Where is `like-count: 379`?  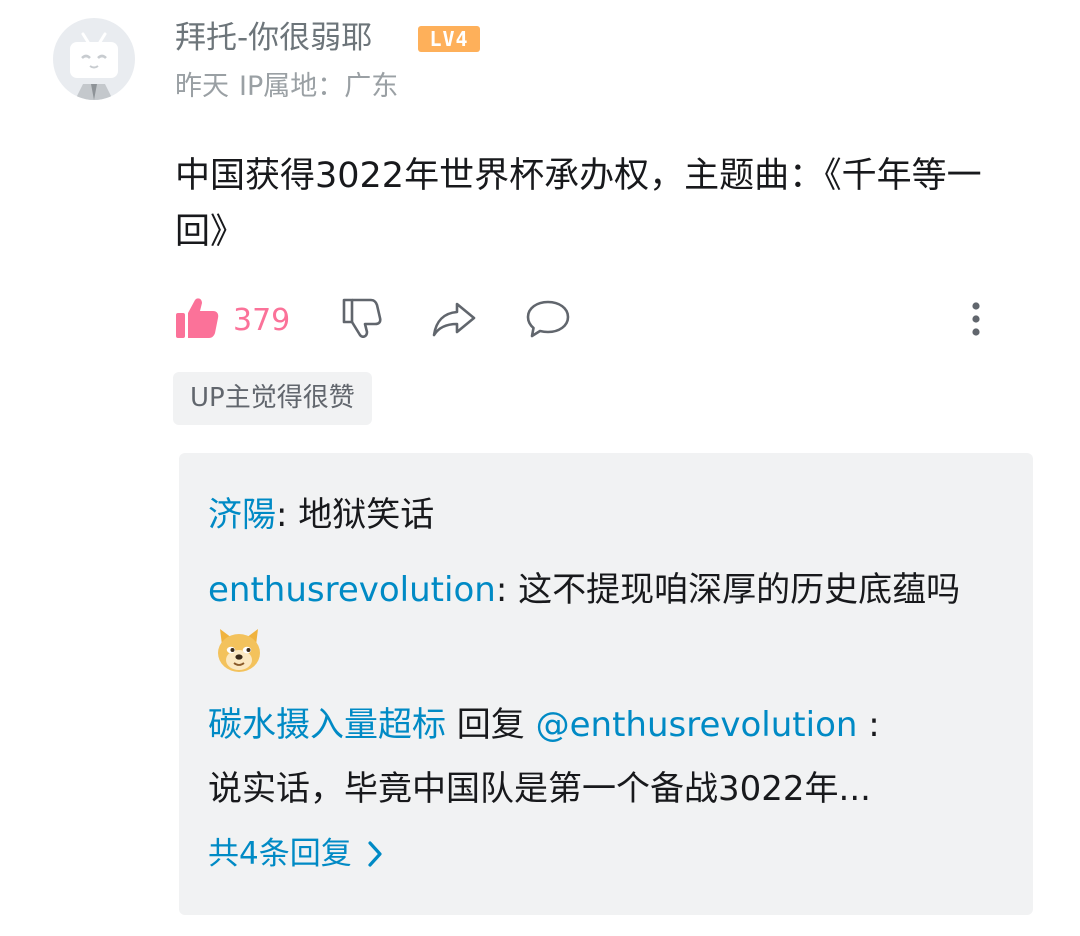 like-count: 379 is located at coordinates (262, 320).